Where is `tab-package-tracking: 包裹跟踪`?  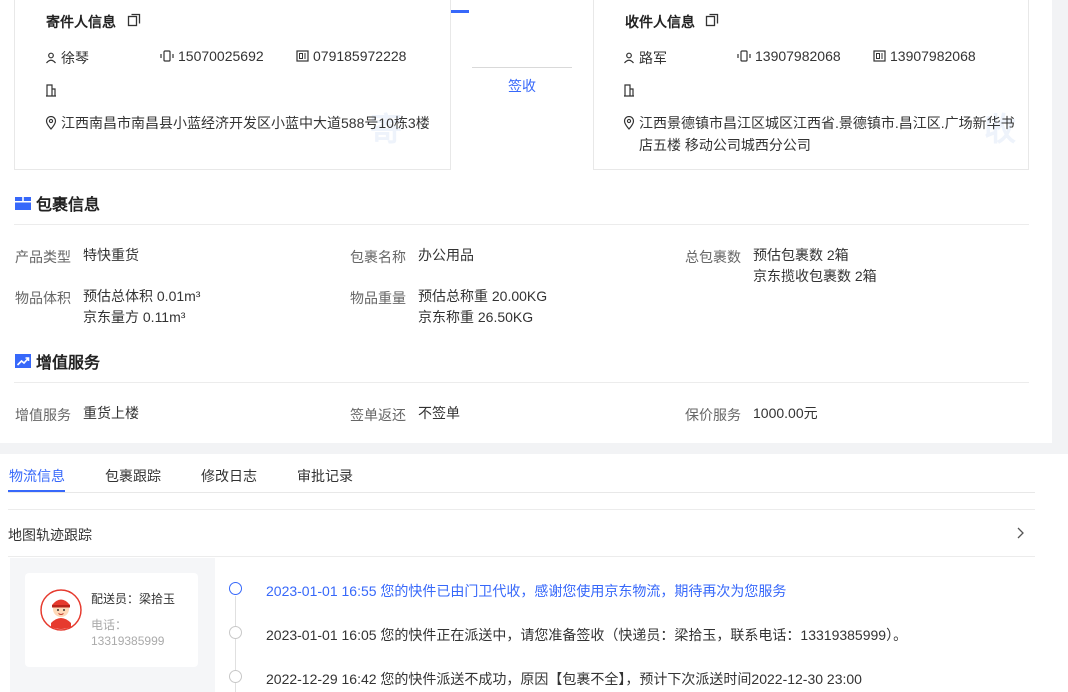
tab-package-tracking: 包裹跟踪 is located at coordinates (133, 476).